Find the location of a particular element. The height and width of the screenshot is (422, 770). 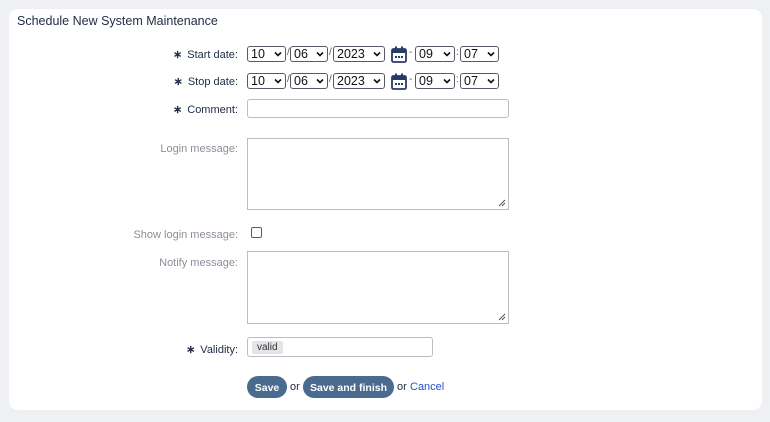

validity-select: valid is located at coordinates (340, 347).